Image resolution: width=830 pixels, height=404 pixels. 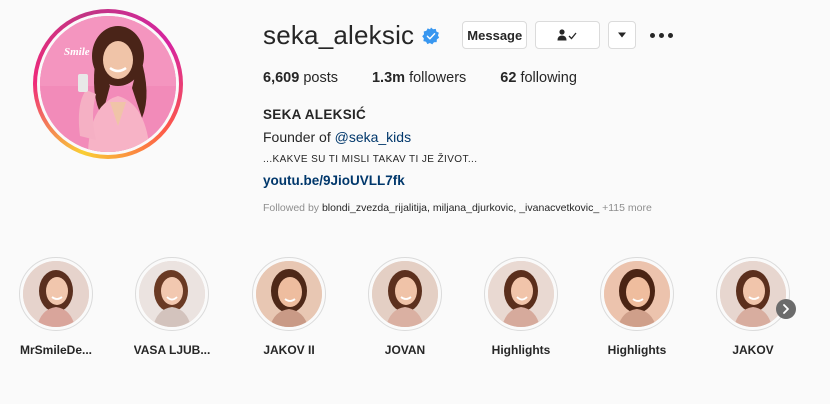 I want to click on bio-website-link: youtu.be/9JioUVLL7fk, so click(x=457, y=181).